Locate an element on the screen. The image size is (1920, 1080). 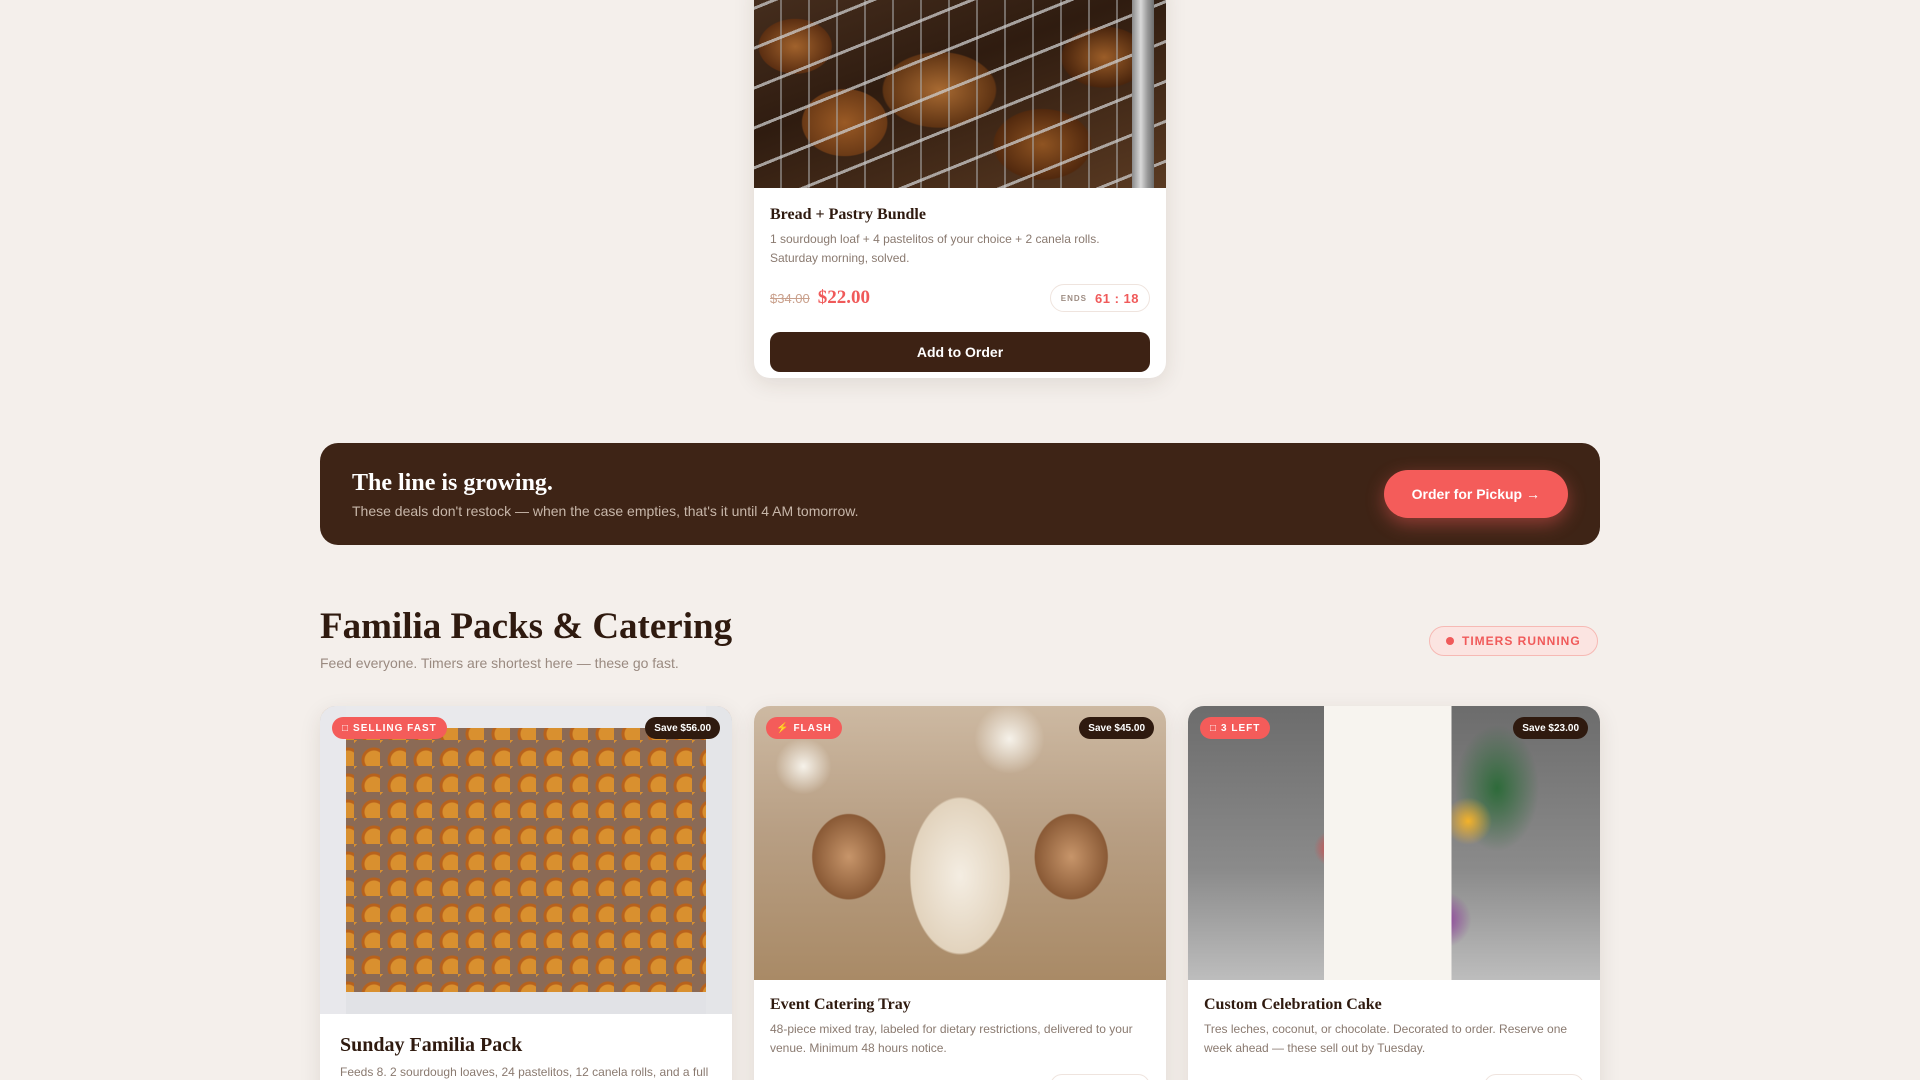
selling-fast-badge: □ SELLING FAST is located at coordinates (389, 728).